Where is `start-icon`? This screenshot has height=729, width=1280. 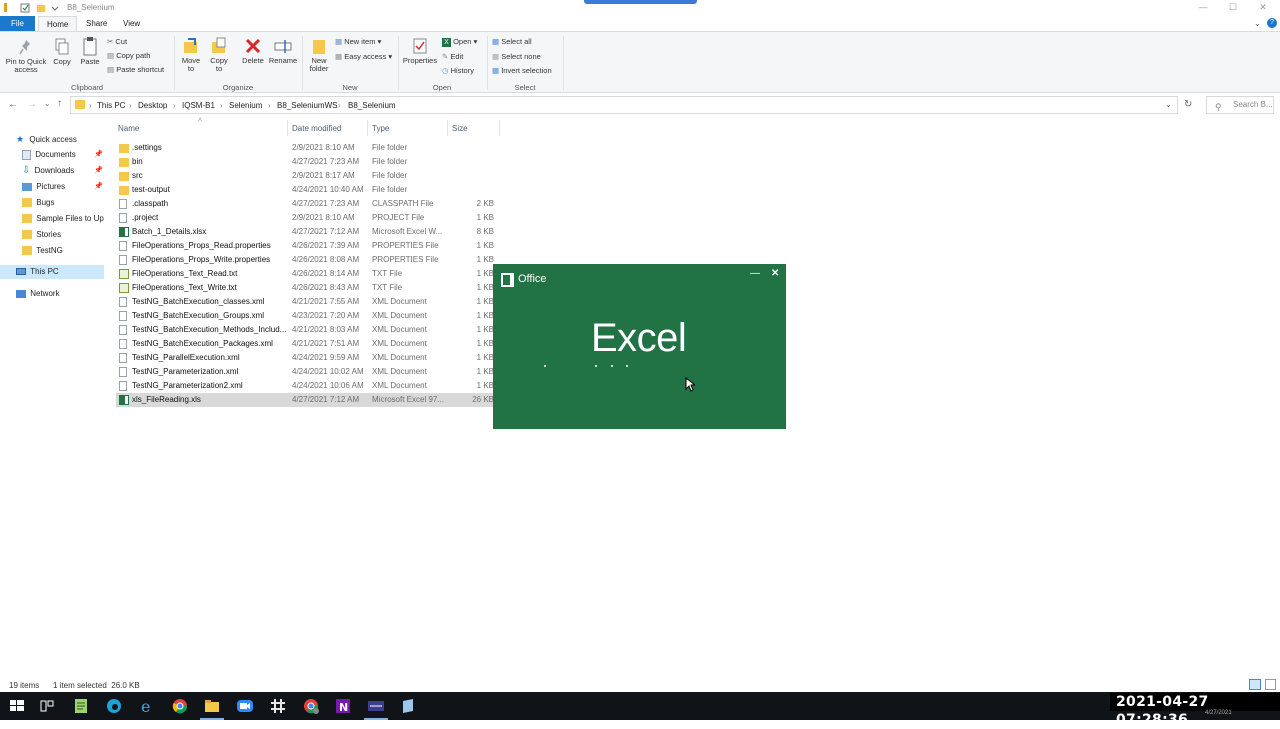
start-icon is located at coordinates (17, 706).